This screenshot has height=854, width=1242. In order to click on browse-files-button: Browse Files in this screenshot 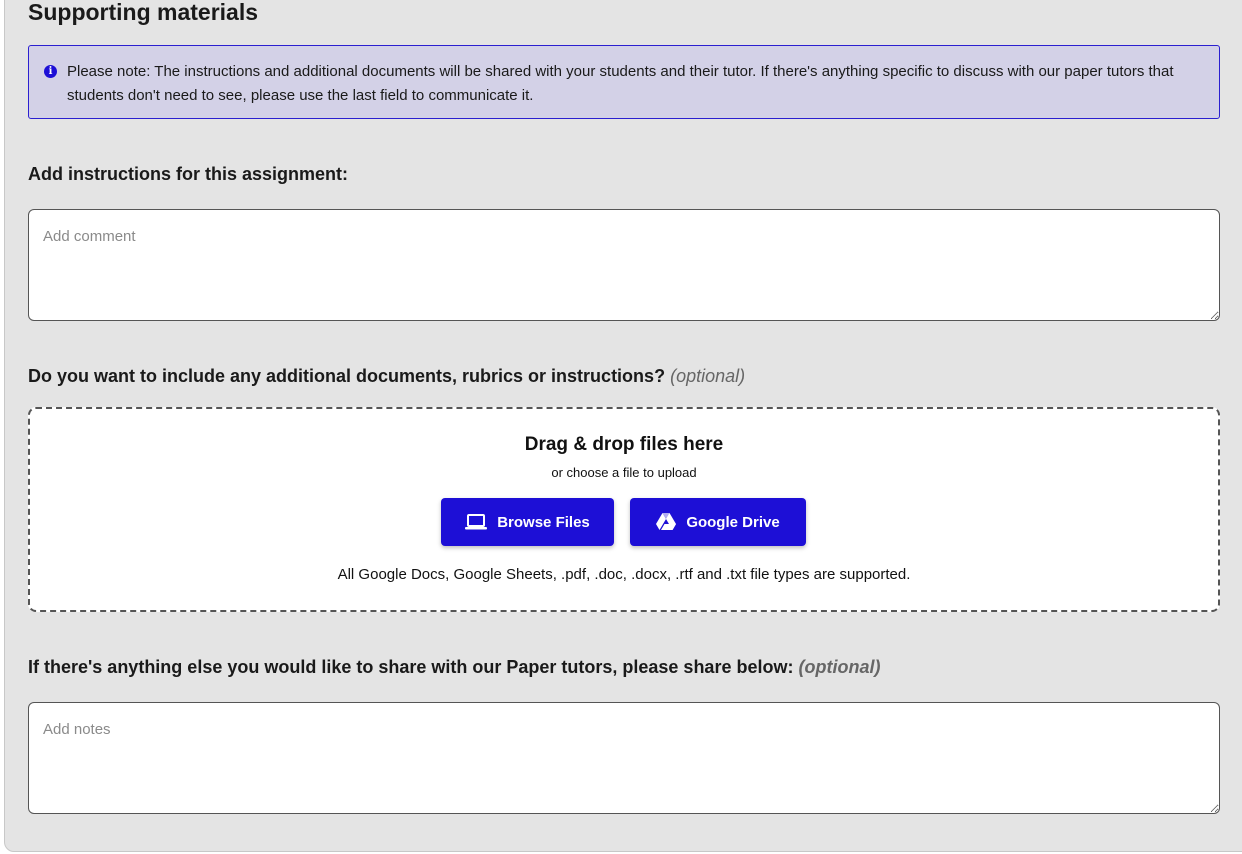, I will do `click(527, 522)`.